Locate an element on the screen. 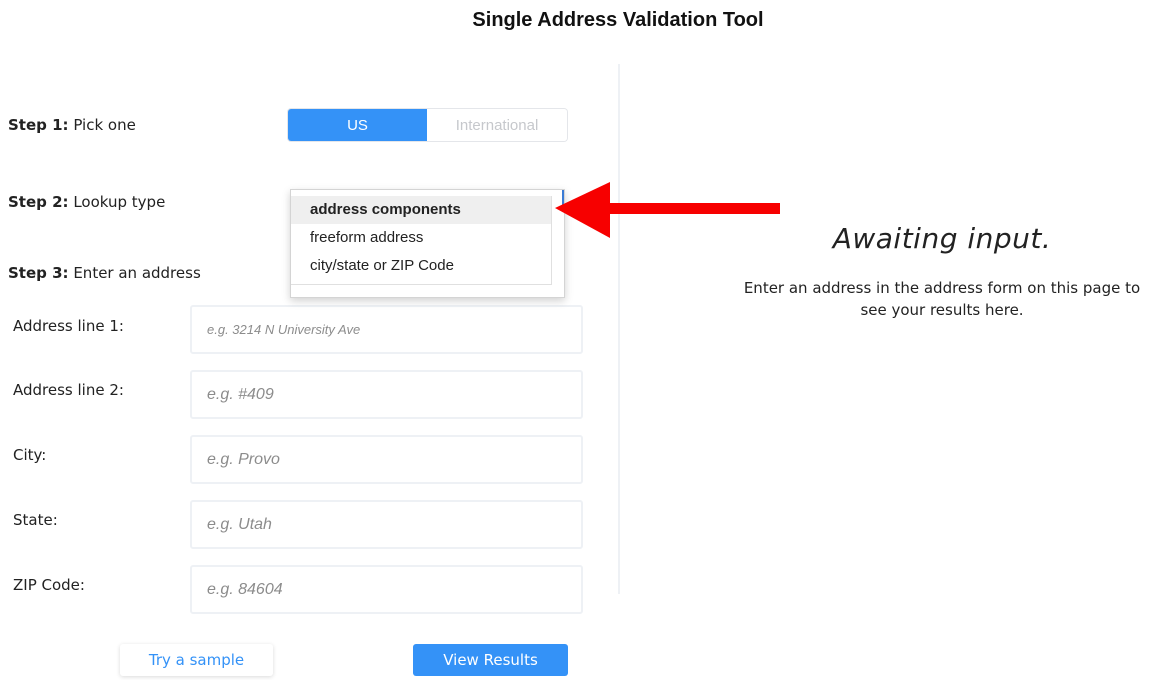  column-divider is located at coordinates (619, 329).